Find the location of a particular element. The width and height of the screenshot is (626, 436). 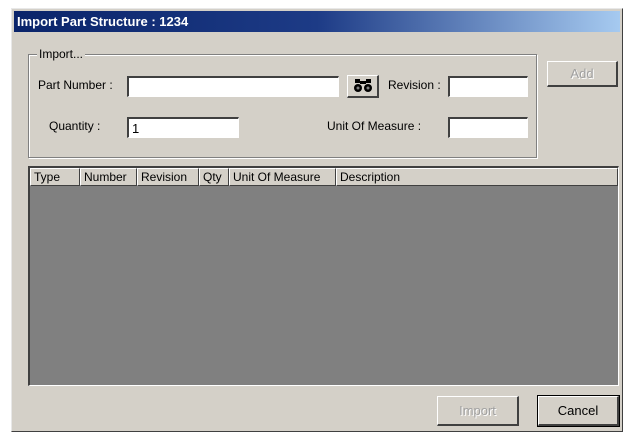

column-header-qty: Qty is located at coordinates (214, 177).